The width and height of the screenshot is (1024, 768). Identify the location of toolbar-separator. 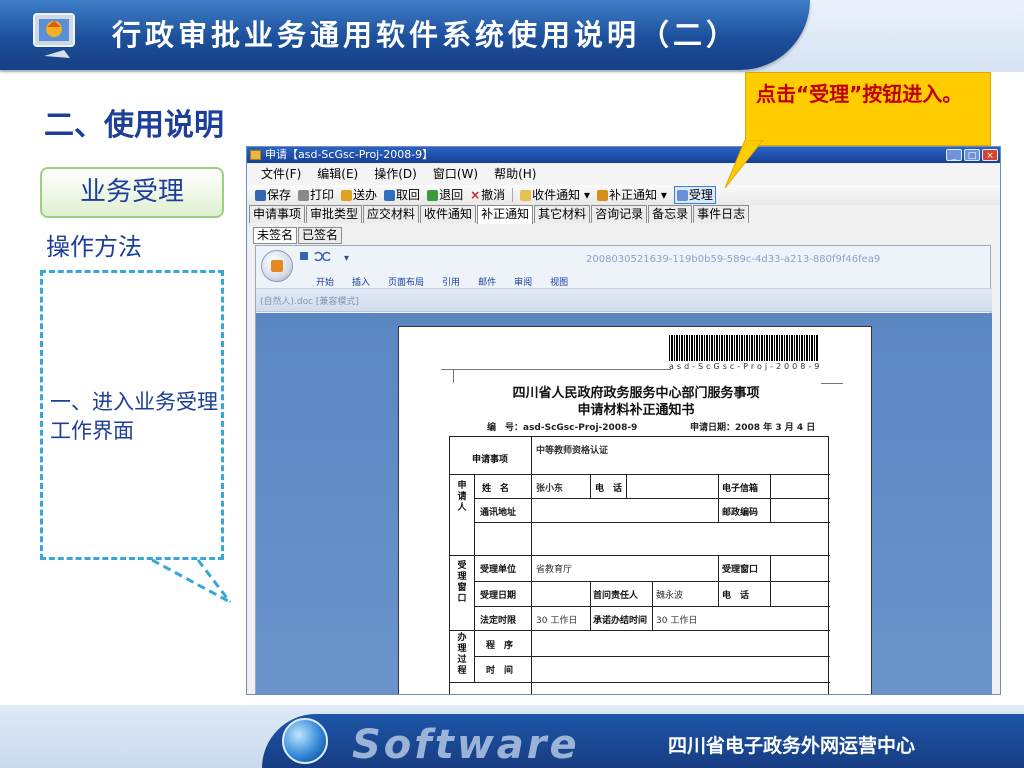
(513, 195).